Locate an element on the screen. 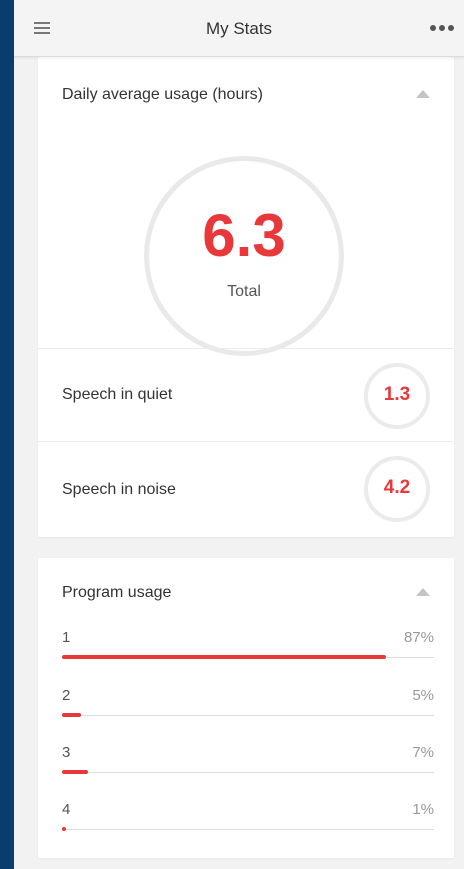 The width and height of the screenshot is (464, 869). program-name: 2 is located at coordinates (66, 695).